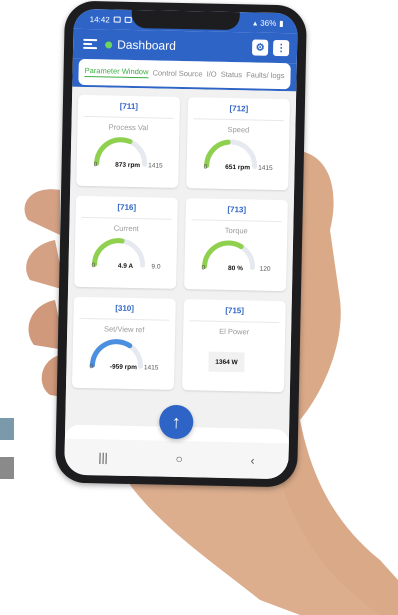 Image resolution: width=398 pixels, height=615 pixels. What do you see at coordinates (90, 44) in the screenshot?
I see `menu-icon` at bounding box center [90, 44].